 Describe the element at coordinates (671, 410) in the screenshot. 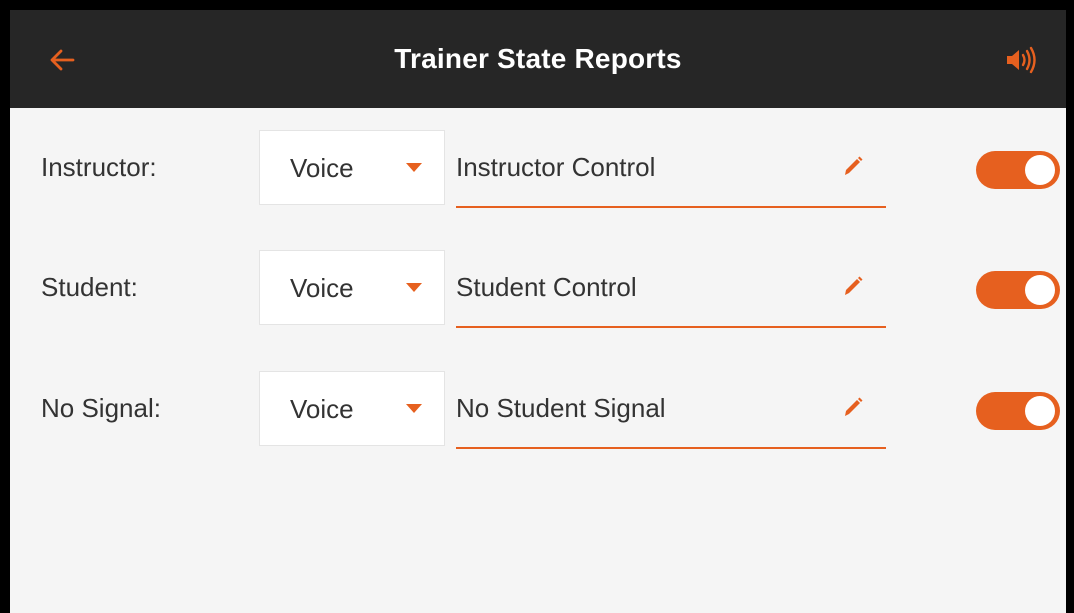

I see `report-text-field: No Student Signal` at that location.